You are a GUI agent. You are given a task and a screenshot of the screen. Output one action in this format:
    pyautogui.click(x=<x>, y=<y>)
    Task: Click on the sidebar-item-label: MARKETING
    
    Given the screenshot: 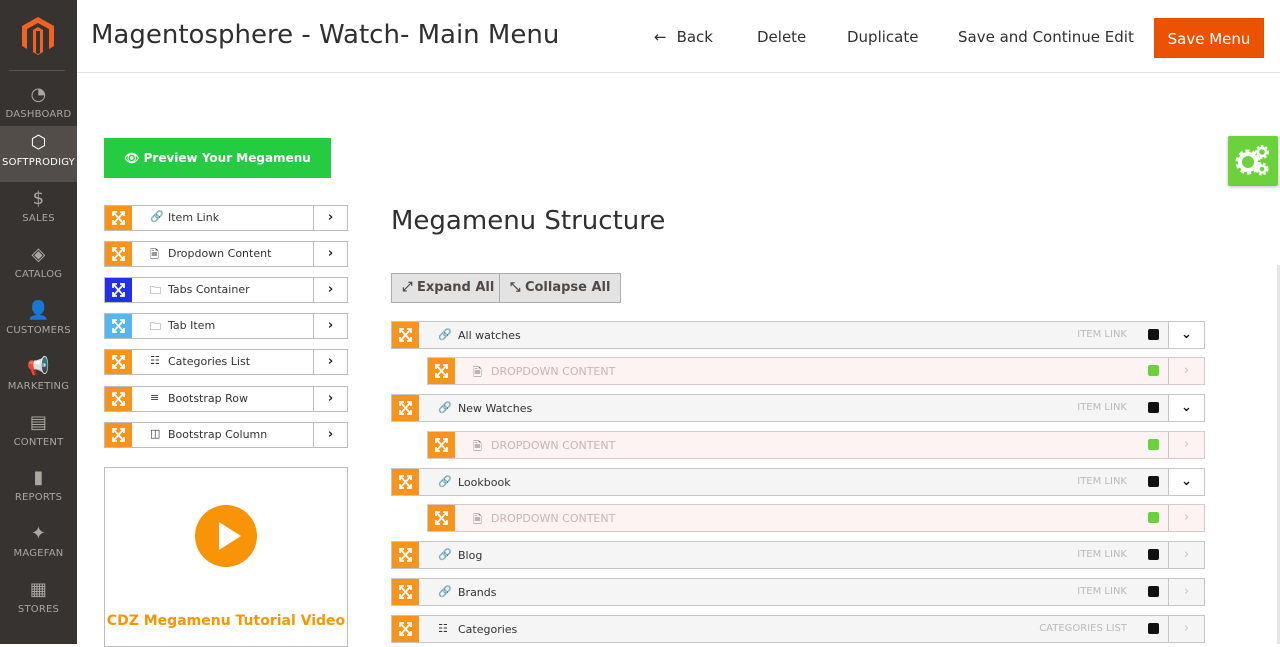 What is the action you would take?
    pyautogui.click(x=38, y=386)
    